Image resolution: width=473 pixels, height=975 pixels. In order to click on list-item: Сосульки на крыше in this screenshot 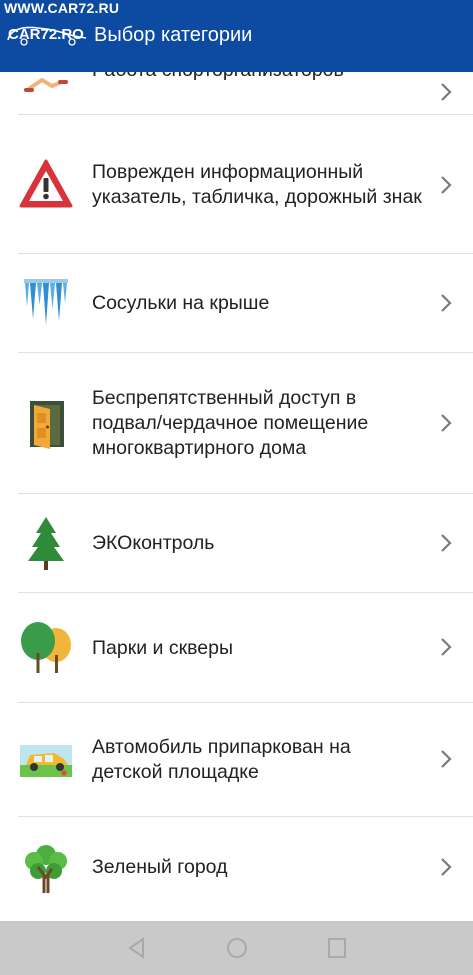, I will do `click(245, 303)`.